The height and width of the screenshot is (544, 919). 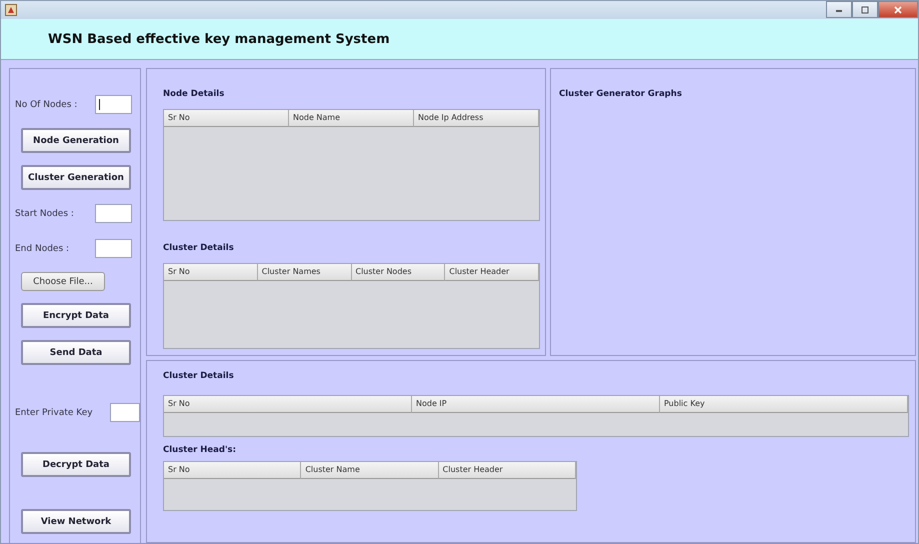 What do you see at coordinates (76, 521) in the screenshot?
I see `action-button: View Network` at bounding box center [76, 521].